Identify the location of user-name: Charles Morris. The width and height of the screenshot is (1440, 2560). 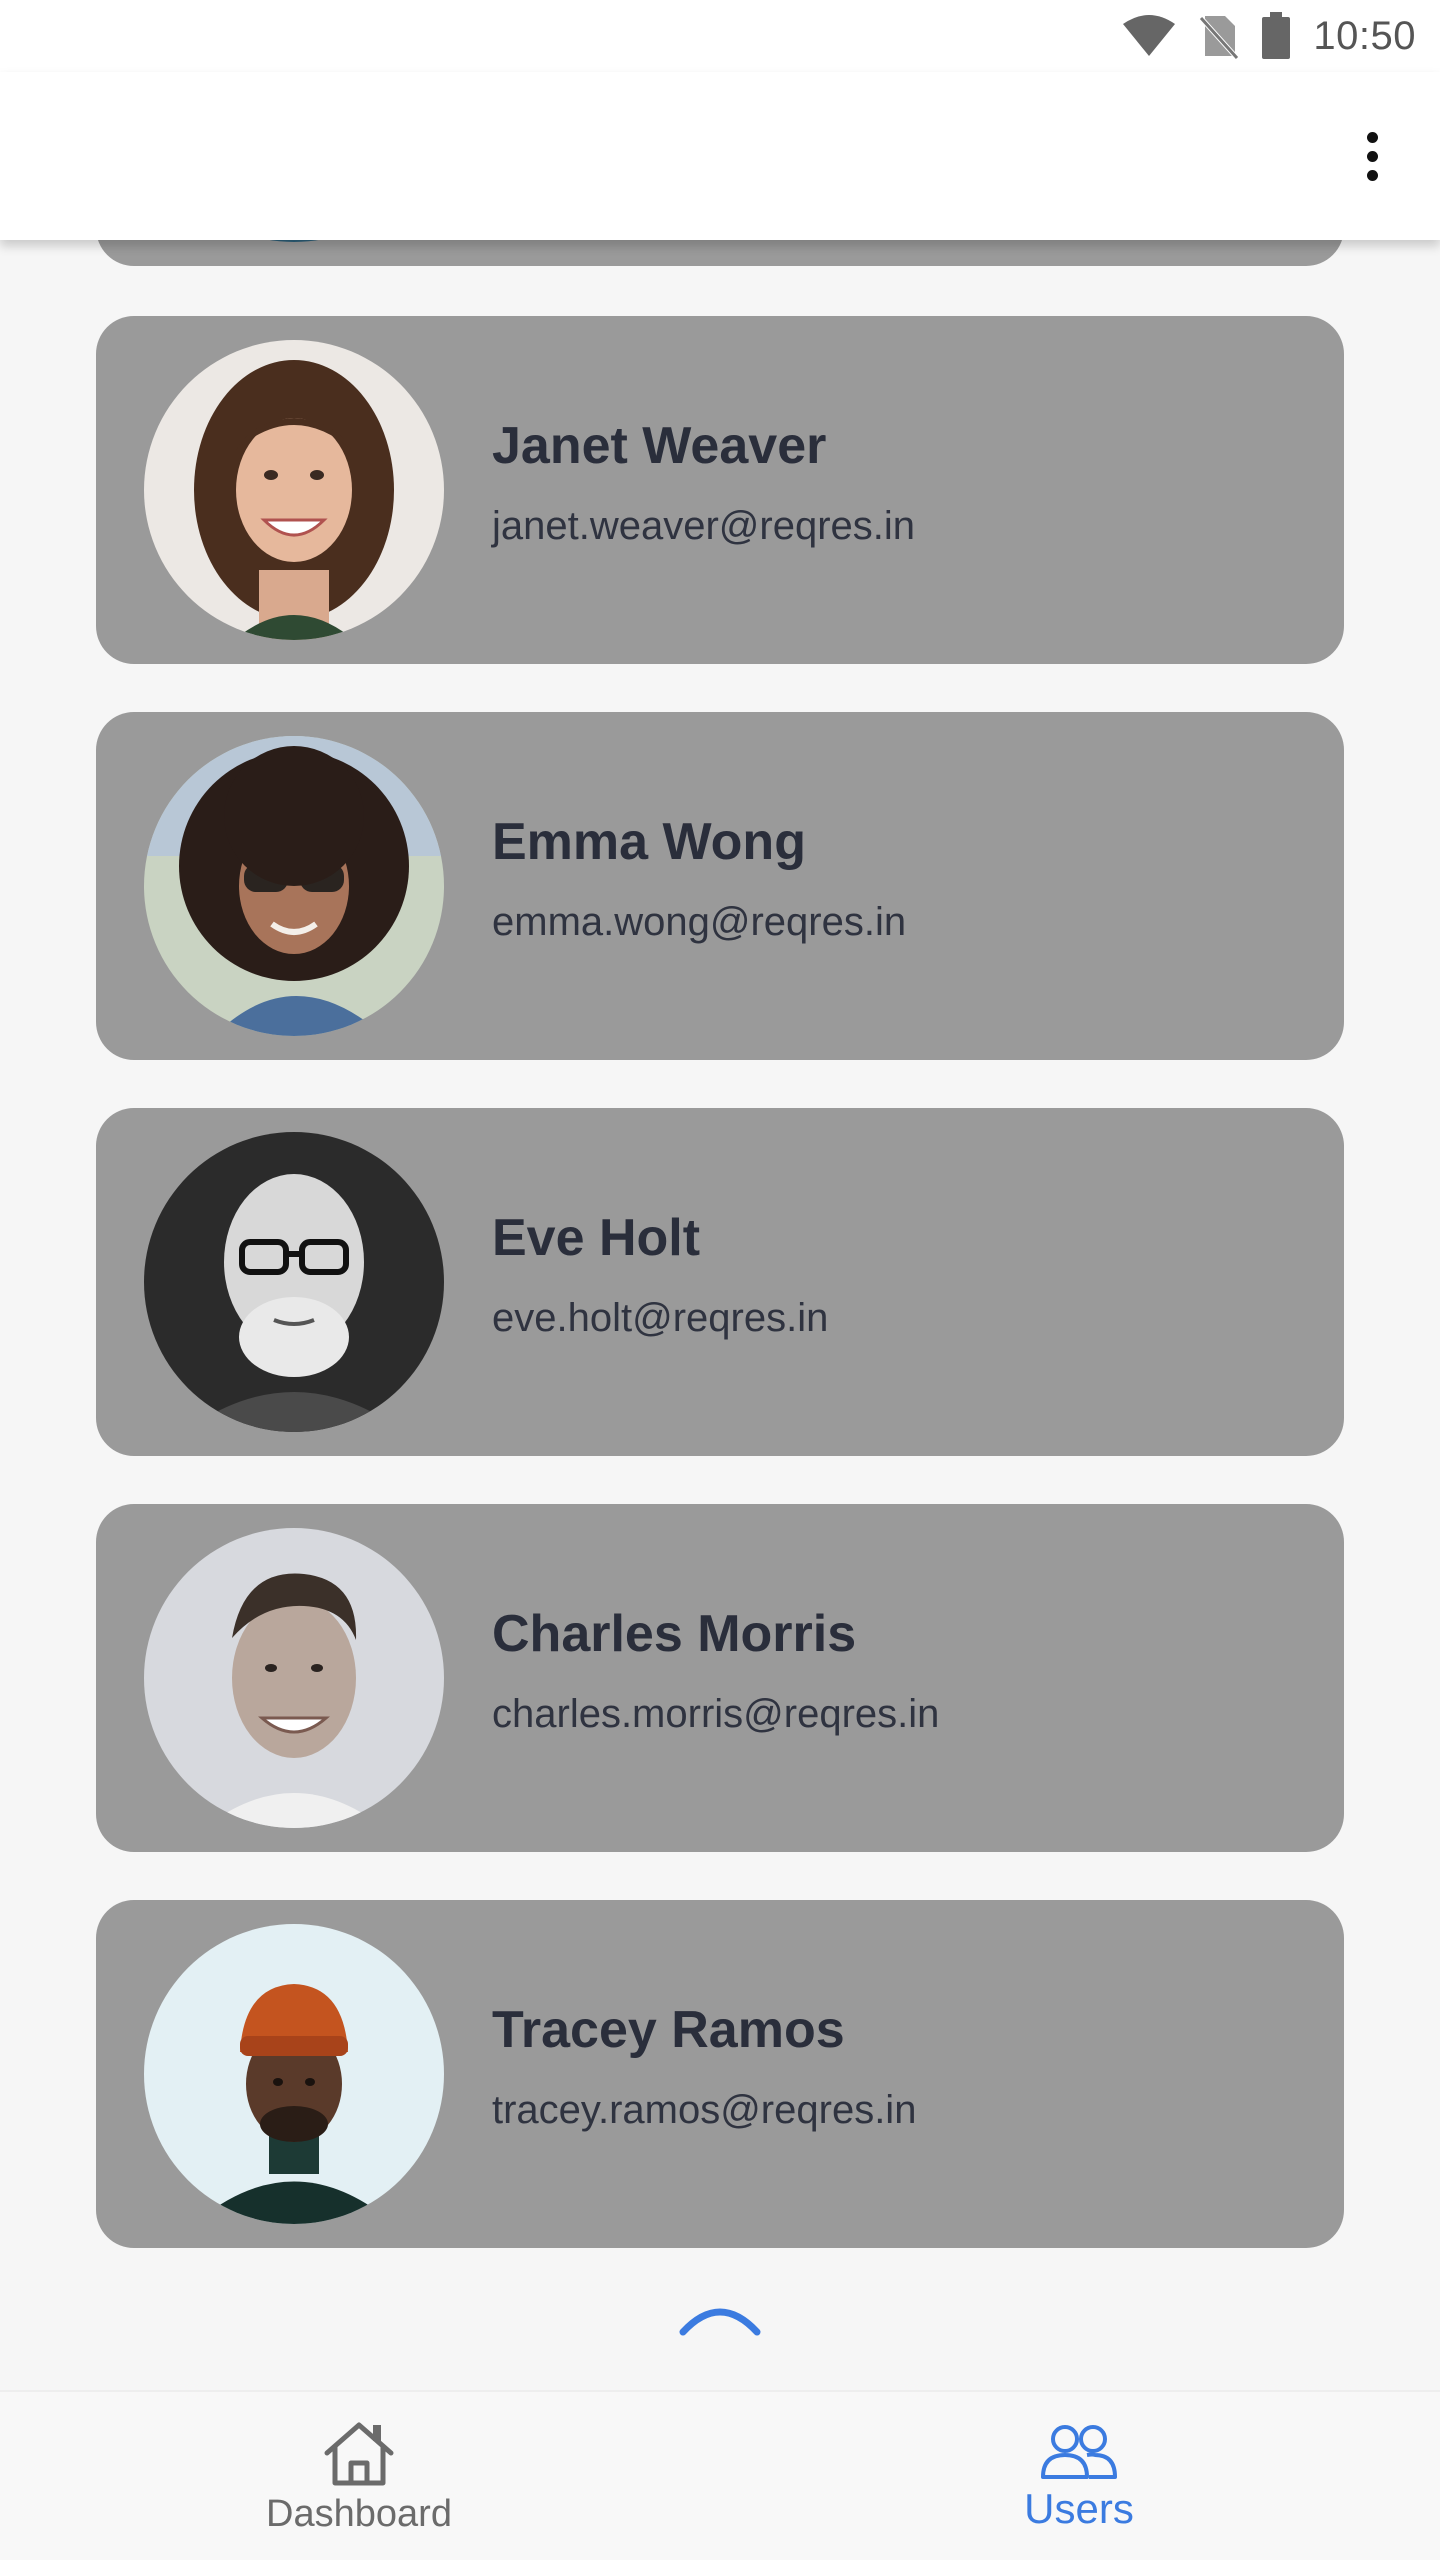
(674, 1634).